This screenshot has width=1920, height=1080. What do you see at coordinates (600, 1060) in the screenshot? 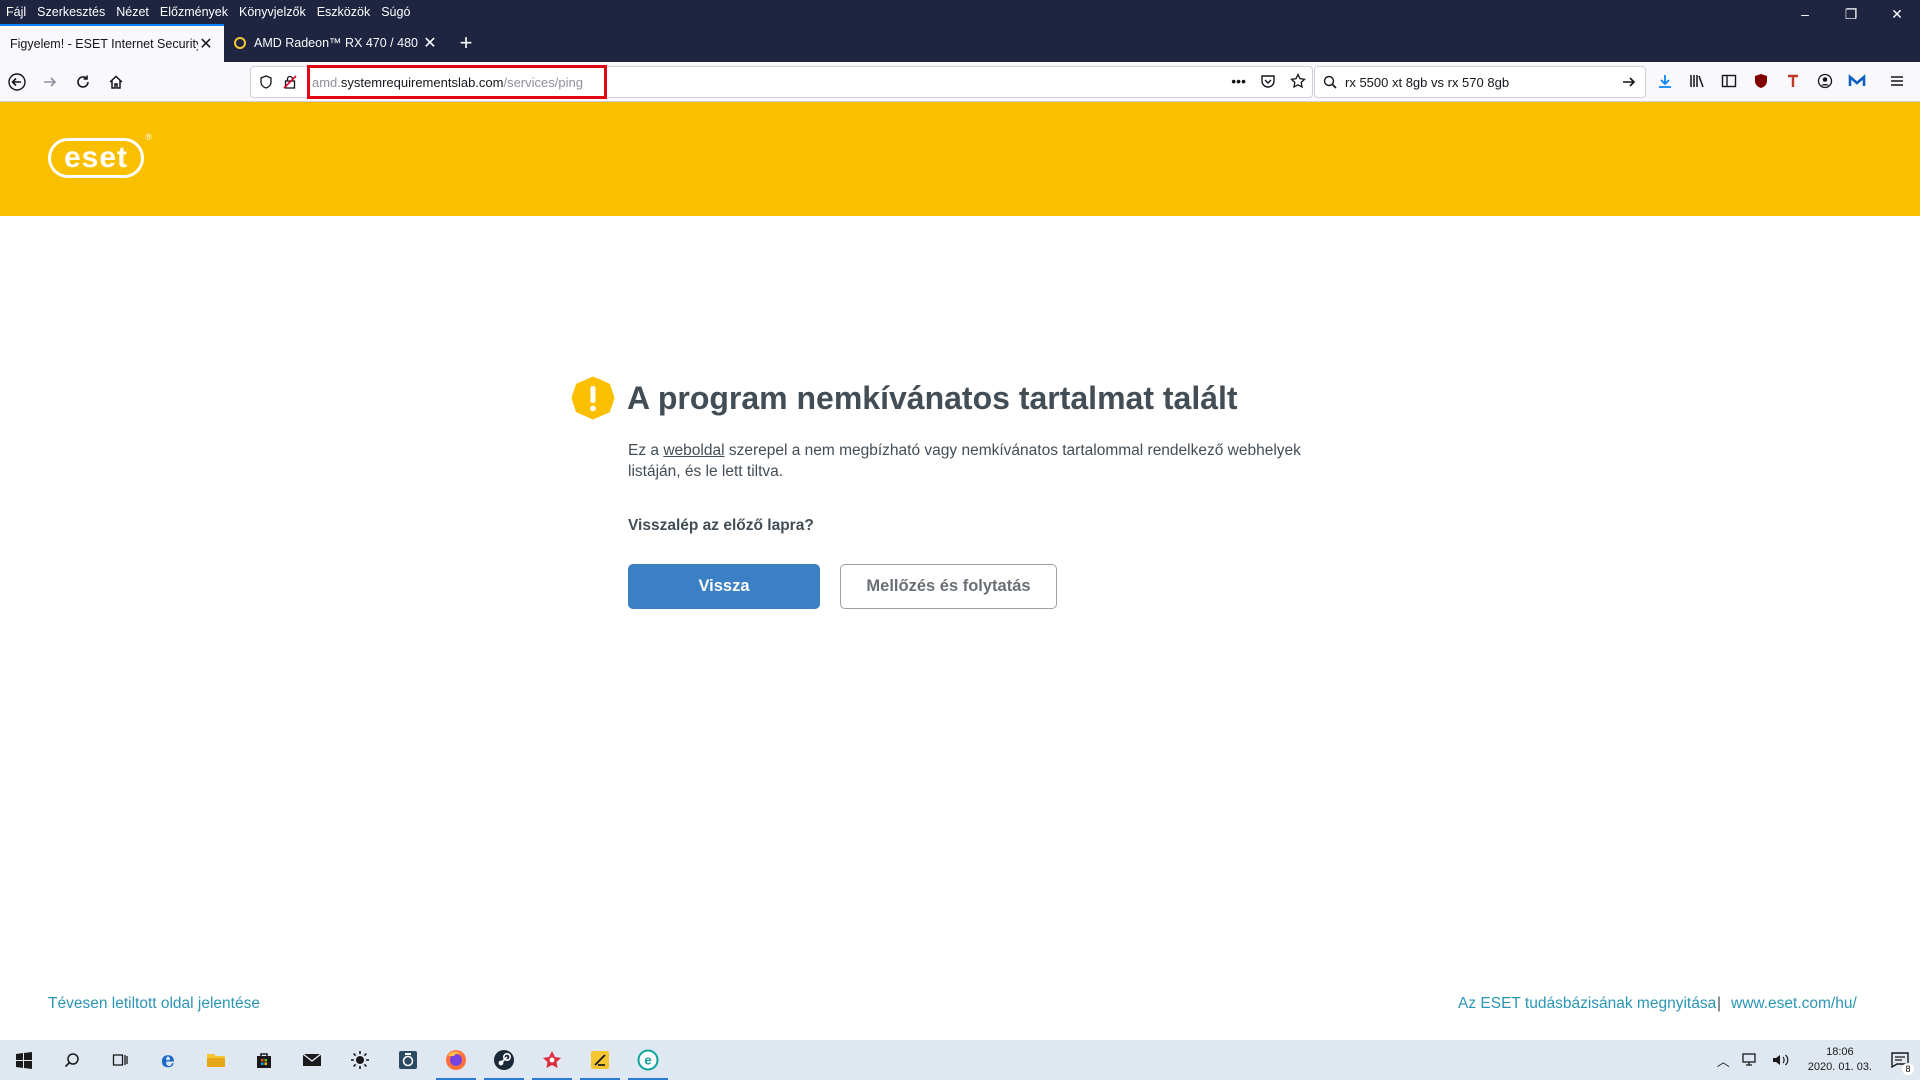
I see `editor-app-icon` at bounding box center [600, 1060].